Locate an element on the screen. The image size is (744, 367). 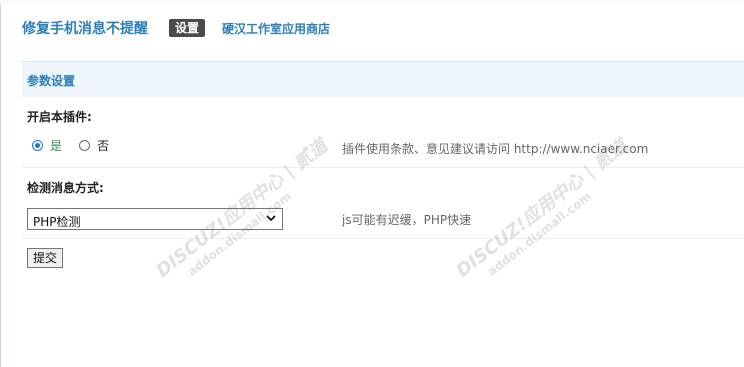
window-top-shade is located at coordinates (372, 2).